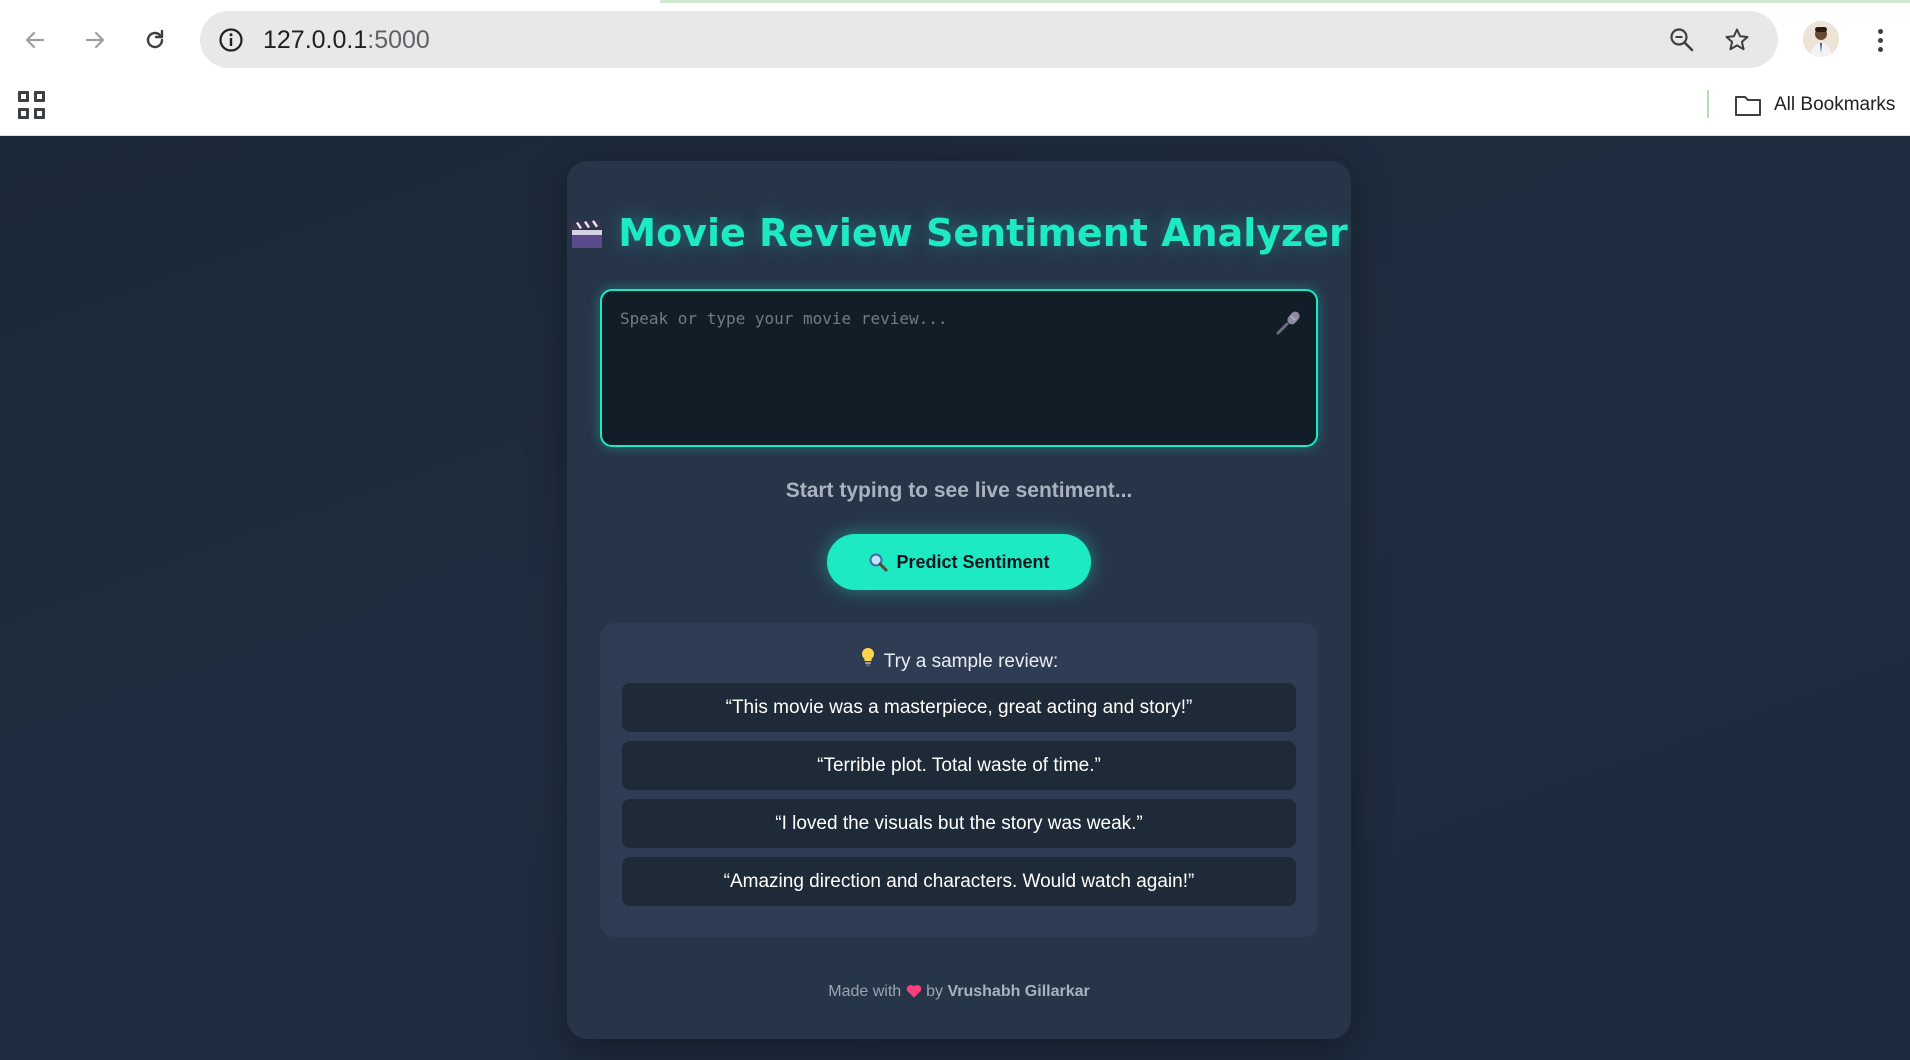  I want to click on forward-arrow-icon, so click(95, 40).